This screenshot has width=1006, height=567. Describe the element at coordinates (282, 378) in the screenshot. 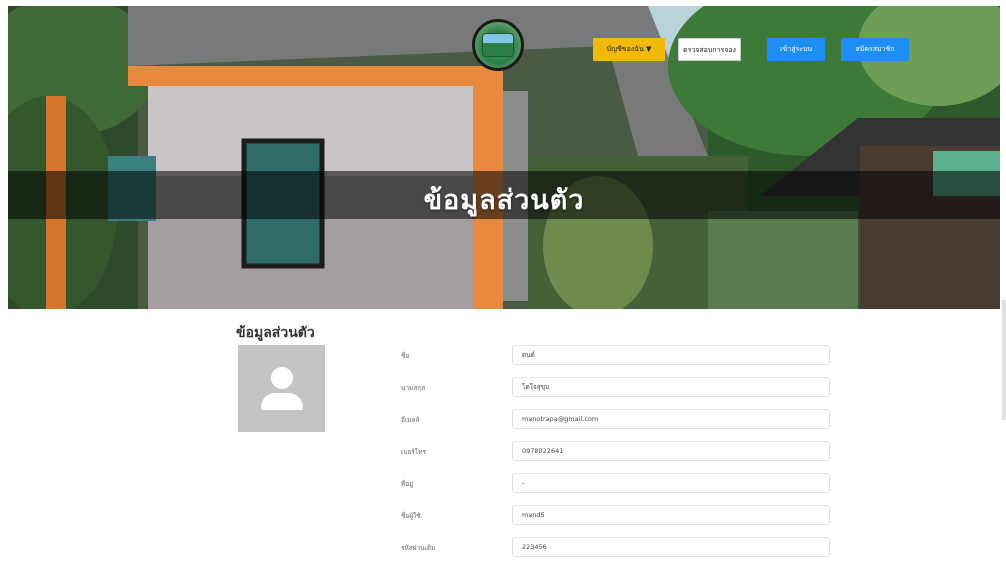

I see `avatar-head` at that location.